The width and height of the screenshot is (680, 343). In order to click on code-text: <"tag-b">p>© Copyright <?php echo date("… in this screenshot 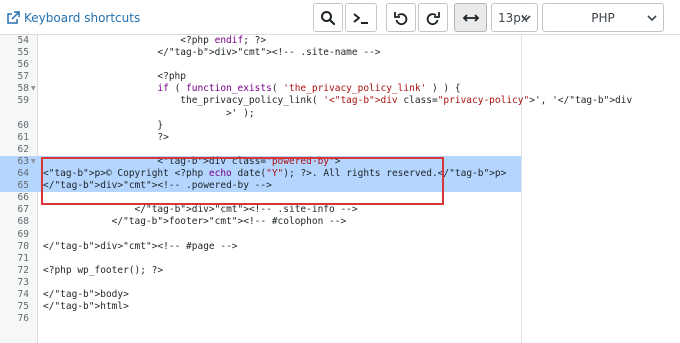, I will do `click(275, 174)`.